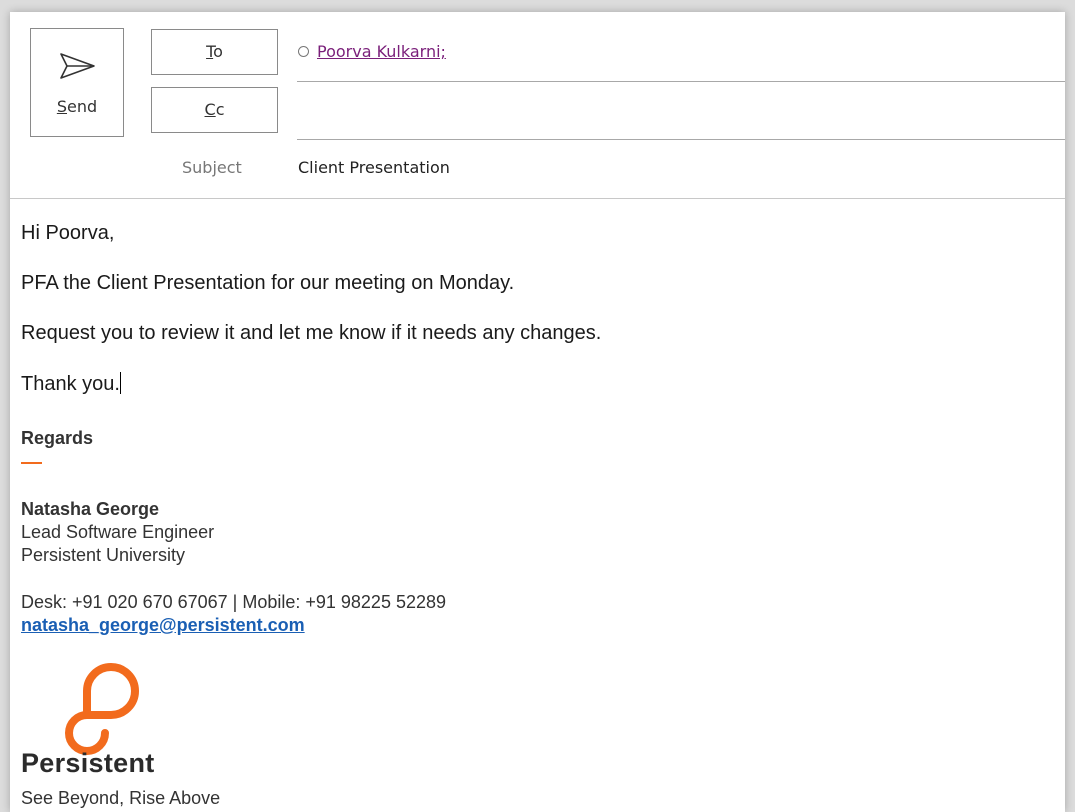 This screenshot has height=812, width=1075. What do you see at coordinates (118, 532) in the screenshot?
I see `signature-title: Lead Software Engineer` at bounding box center [118, 532].